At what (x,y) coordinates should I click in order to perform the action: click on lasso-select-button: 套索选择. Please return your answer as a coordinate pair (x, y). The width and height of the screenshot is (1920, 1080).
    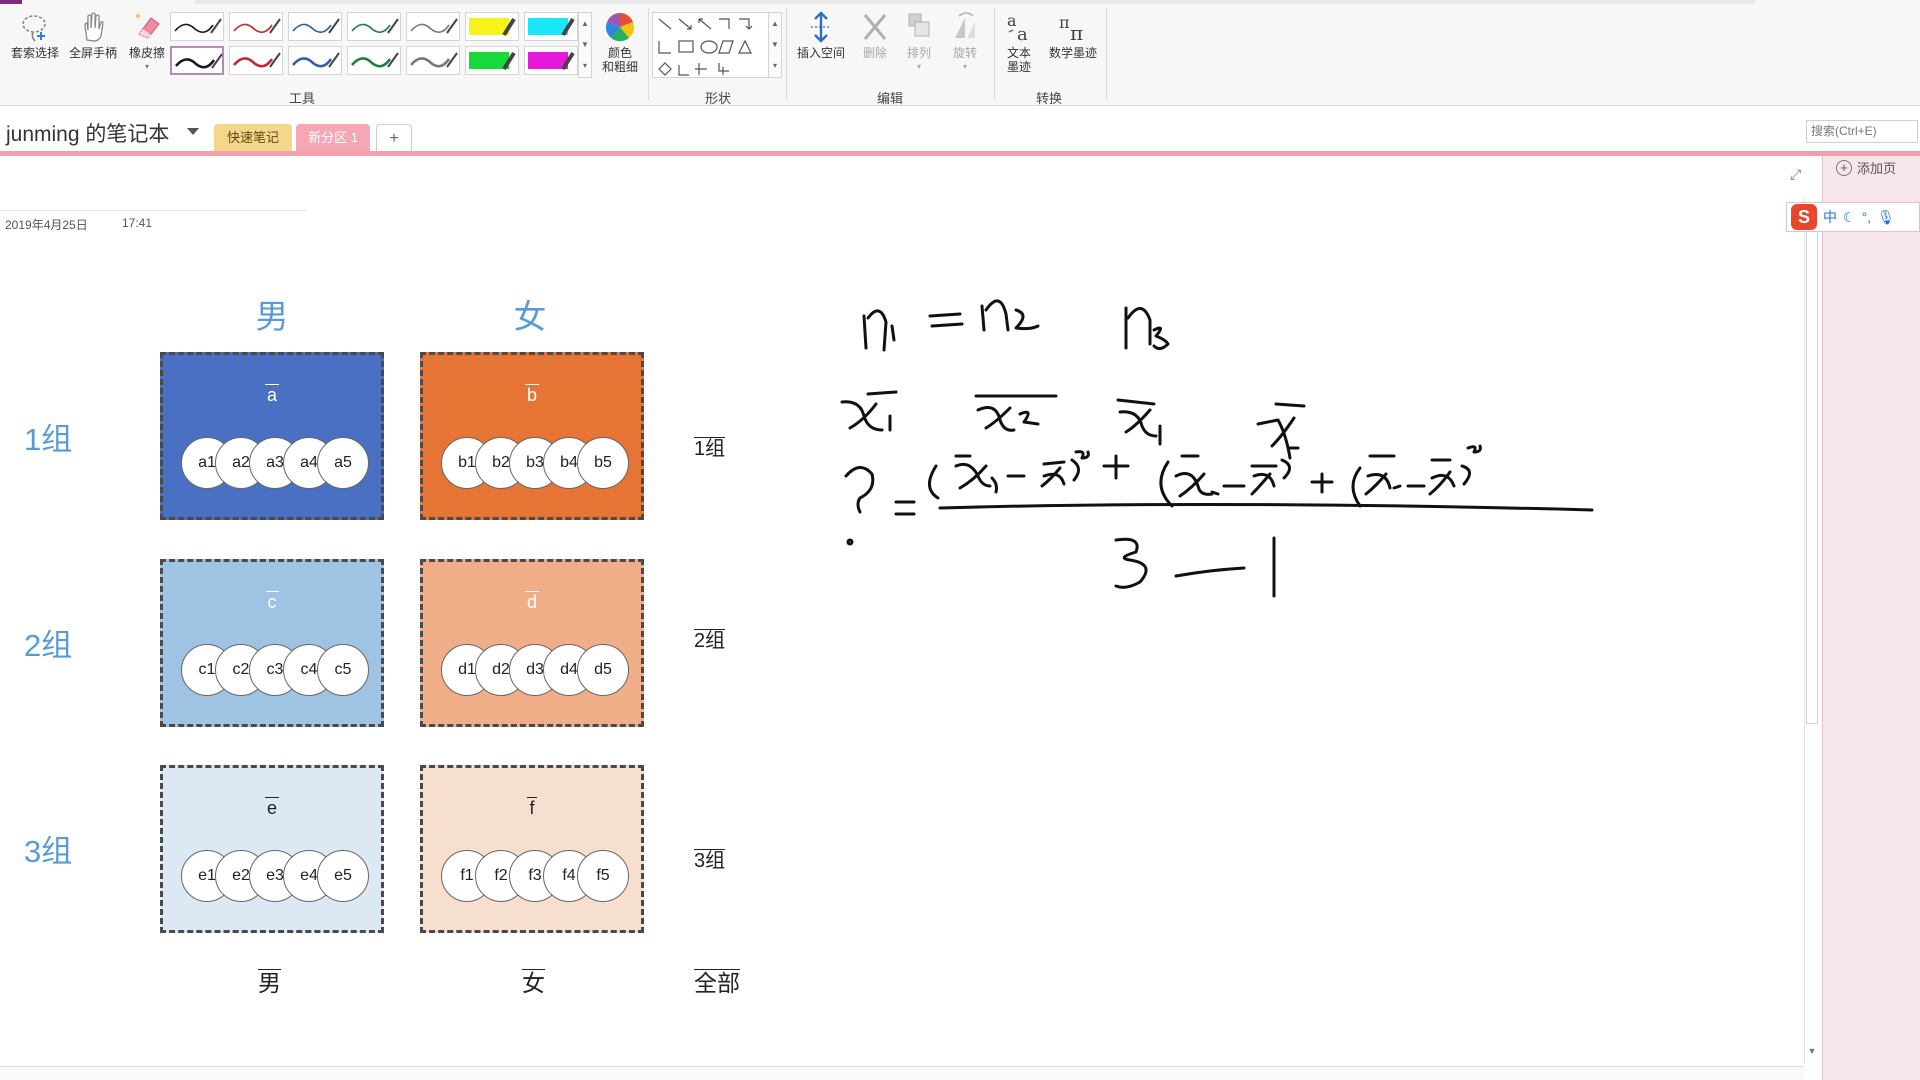
    Looking at the image, I should click on (35, 43).